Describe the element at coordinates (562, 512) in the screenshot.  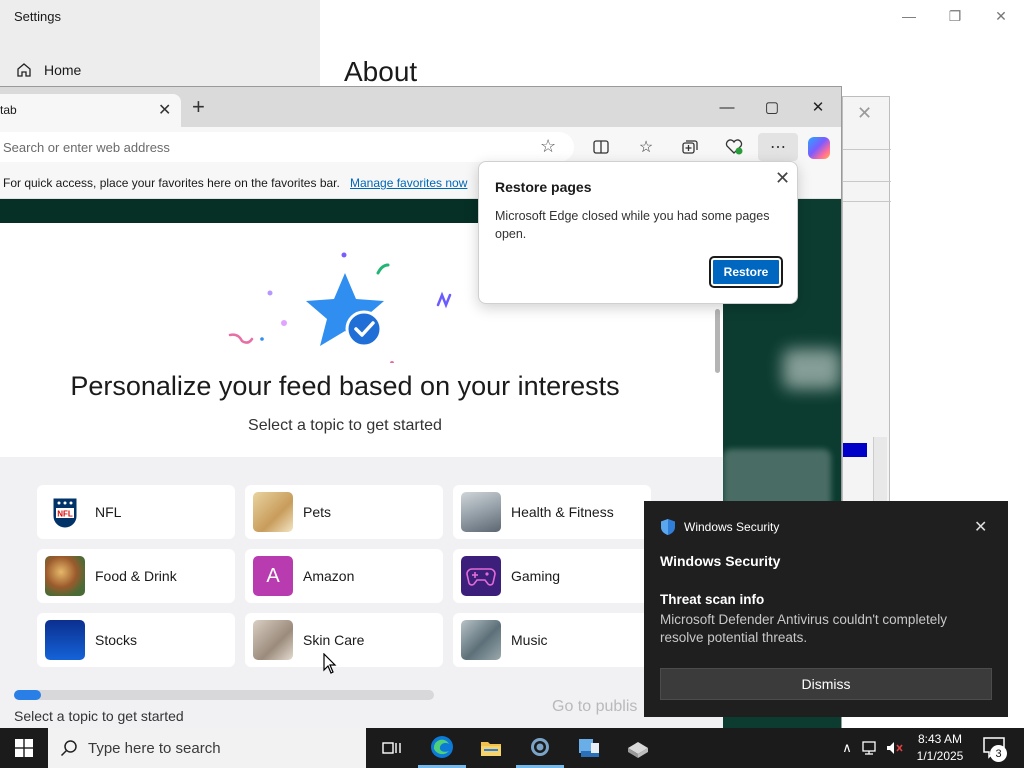
I see `topic-label: Health & Fitness` at that location.